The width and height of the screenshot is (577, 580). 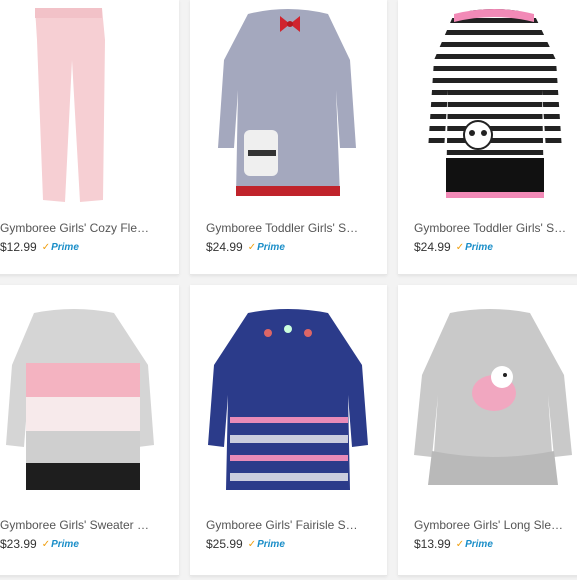 What do you see at coordinates (18, 544) in the screenshot?
I see `product-price: $23.99` at bounding box center [18, 544].